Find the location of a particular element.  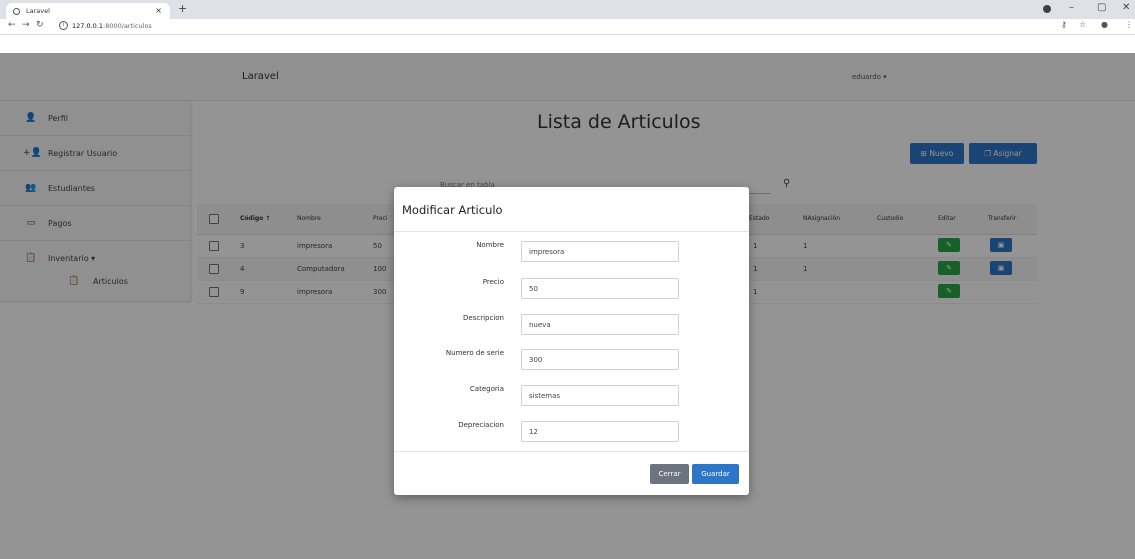

new-tab-button: + is located at coordinates (182, 8).